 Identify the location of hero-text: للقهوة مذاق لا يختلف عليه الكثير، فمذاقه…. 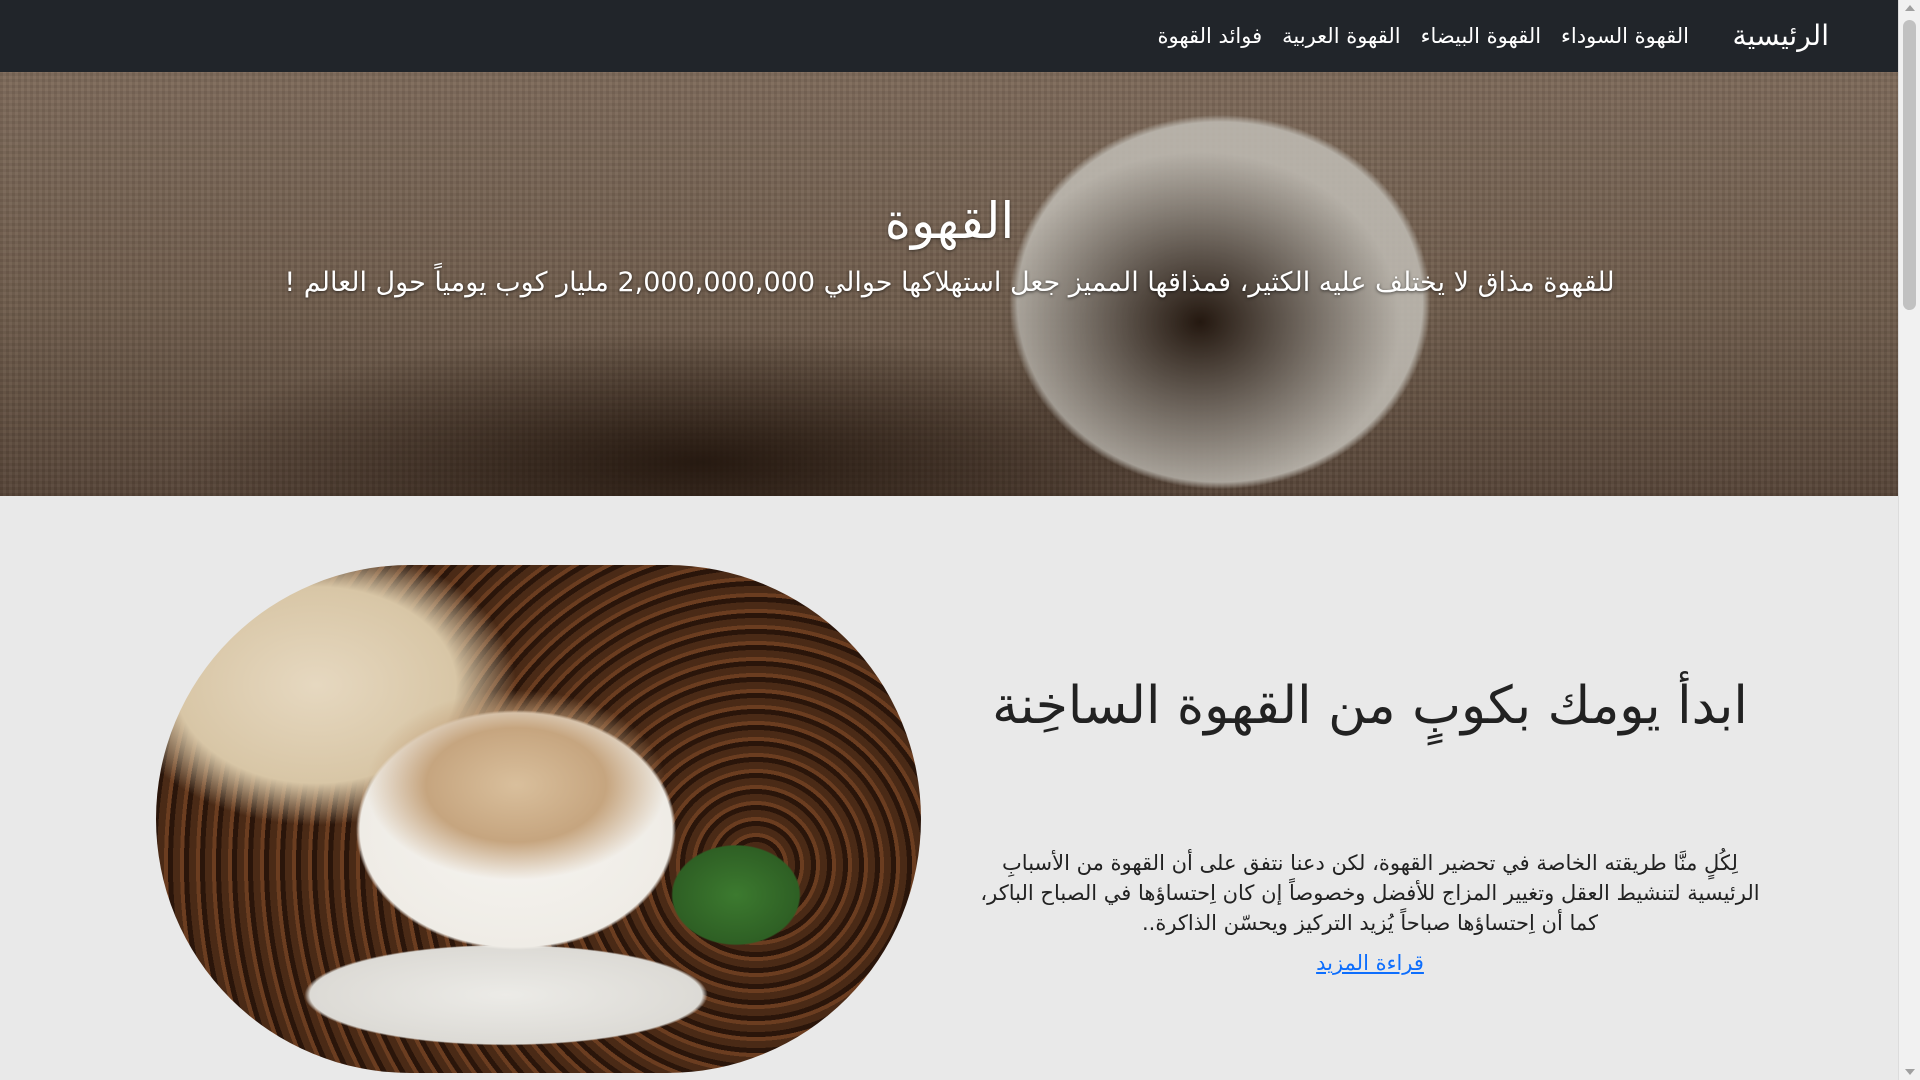
(949, 282).